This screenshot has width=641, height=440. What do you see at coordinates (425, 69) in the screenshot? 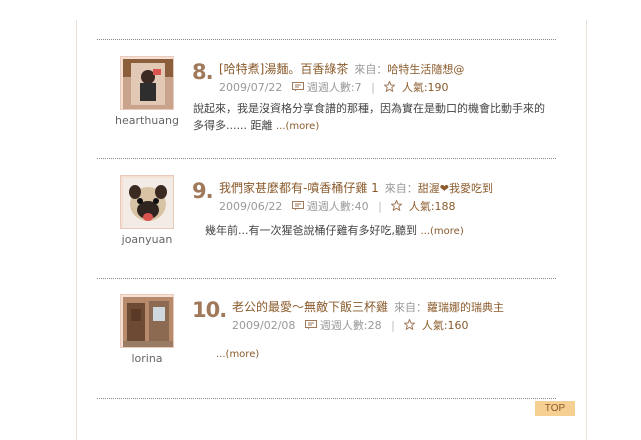
I see `blog-source: 哈特生活隨想@` at bounding box center [425, 69].